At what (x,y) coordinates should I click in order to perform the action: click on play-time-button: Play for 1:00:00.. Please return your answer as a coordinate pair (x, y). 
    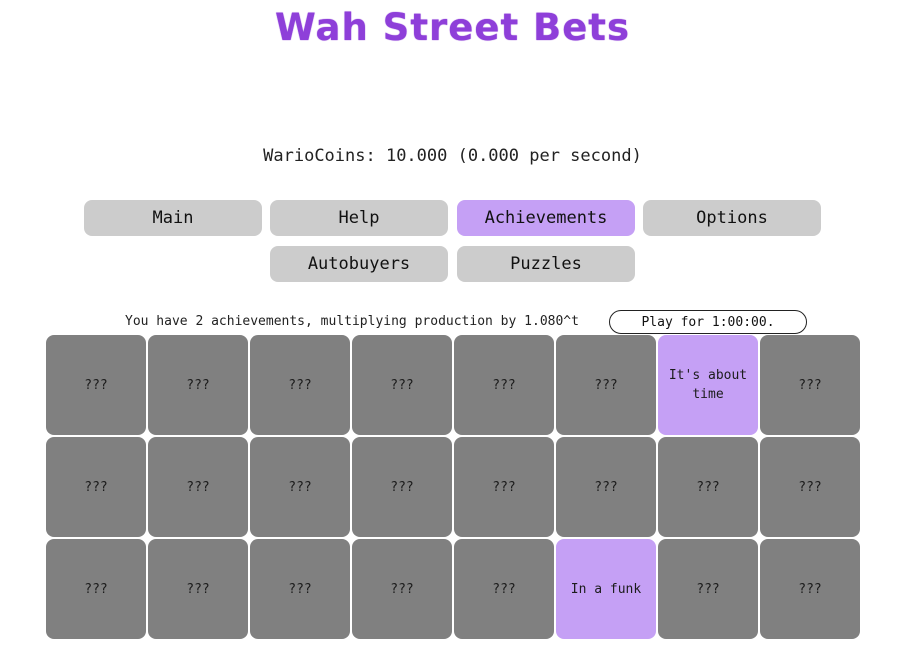
    Looking at the image, I should click on (708, 322).